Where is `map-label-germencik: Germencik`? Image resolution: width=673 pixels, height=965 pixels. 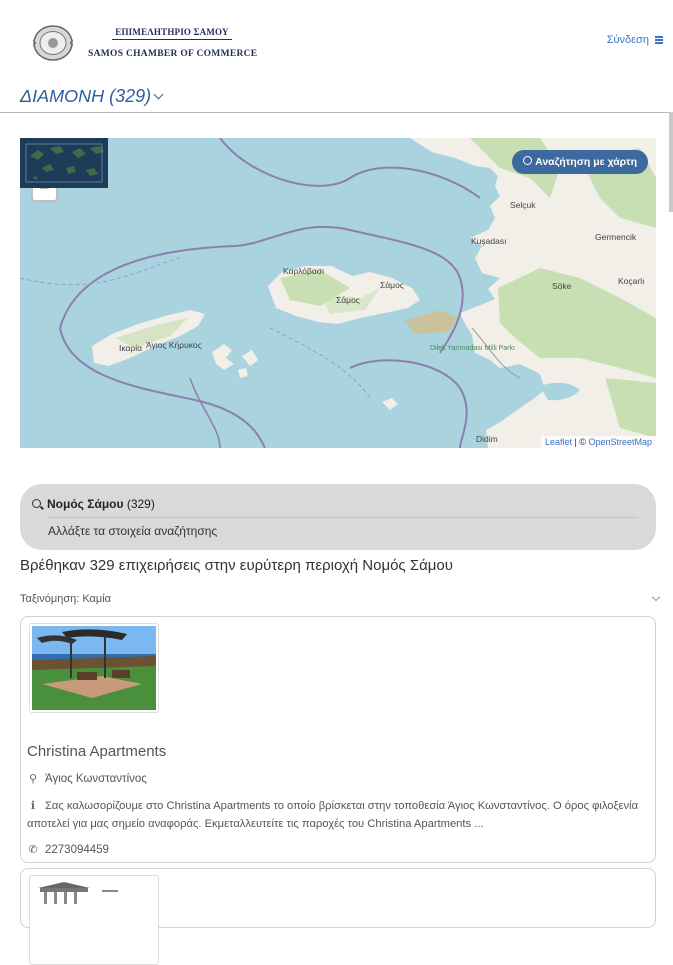
map-label-germencik: Germencik is located at coordinates (616, 237).